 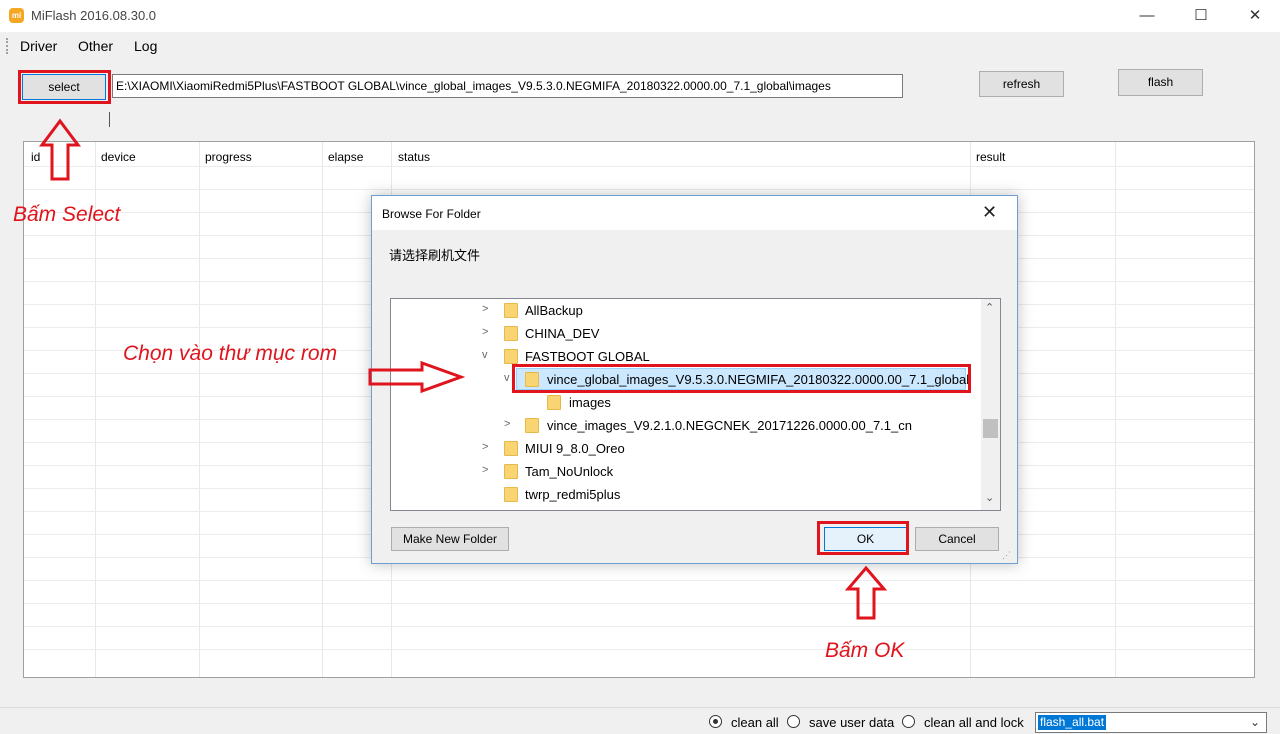 What do you see at coordinates (8, 46) in the screenshot?
I see `menu-grip` at bounding box center [8, 46].